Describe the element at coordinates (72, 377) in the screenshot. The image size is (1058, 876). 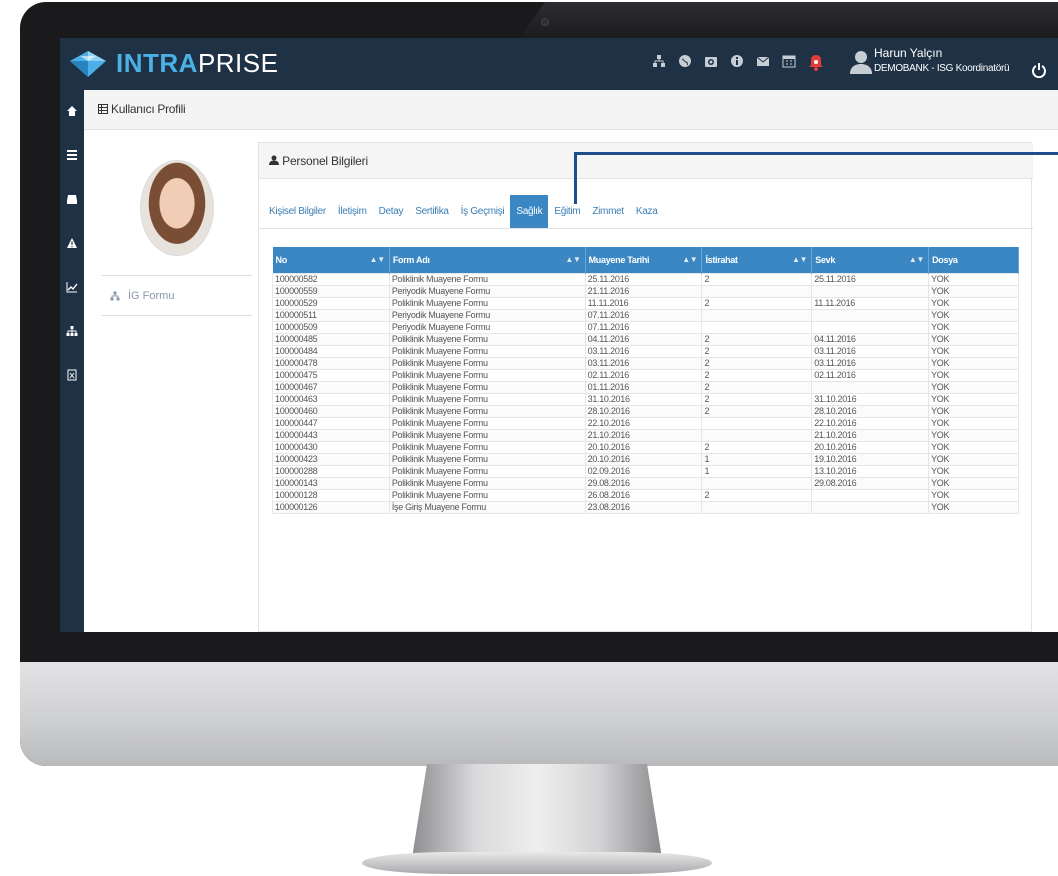
I see `excel-file-icon` at that location.